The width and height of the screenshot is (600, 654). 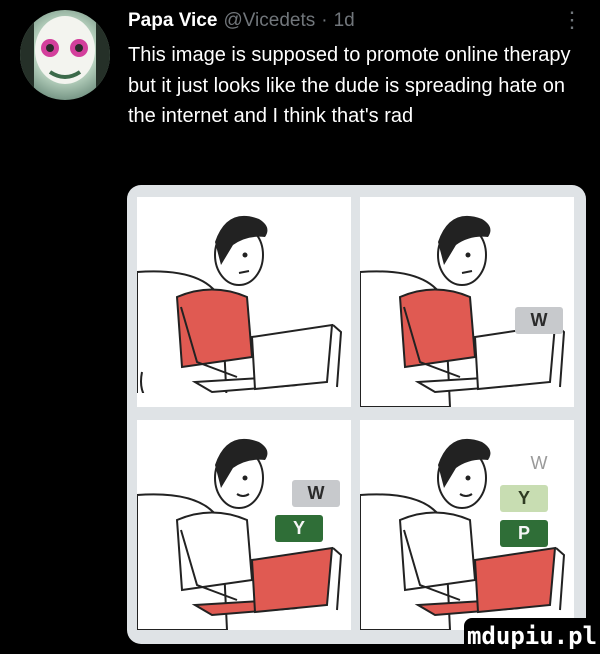 What do you see at coordinates (467, 525) in the screenshot?
I see `comic-panel-4: W Y P` at bounding box center [467, 525].